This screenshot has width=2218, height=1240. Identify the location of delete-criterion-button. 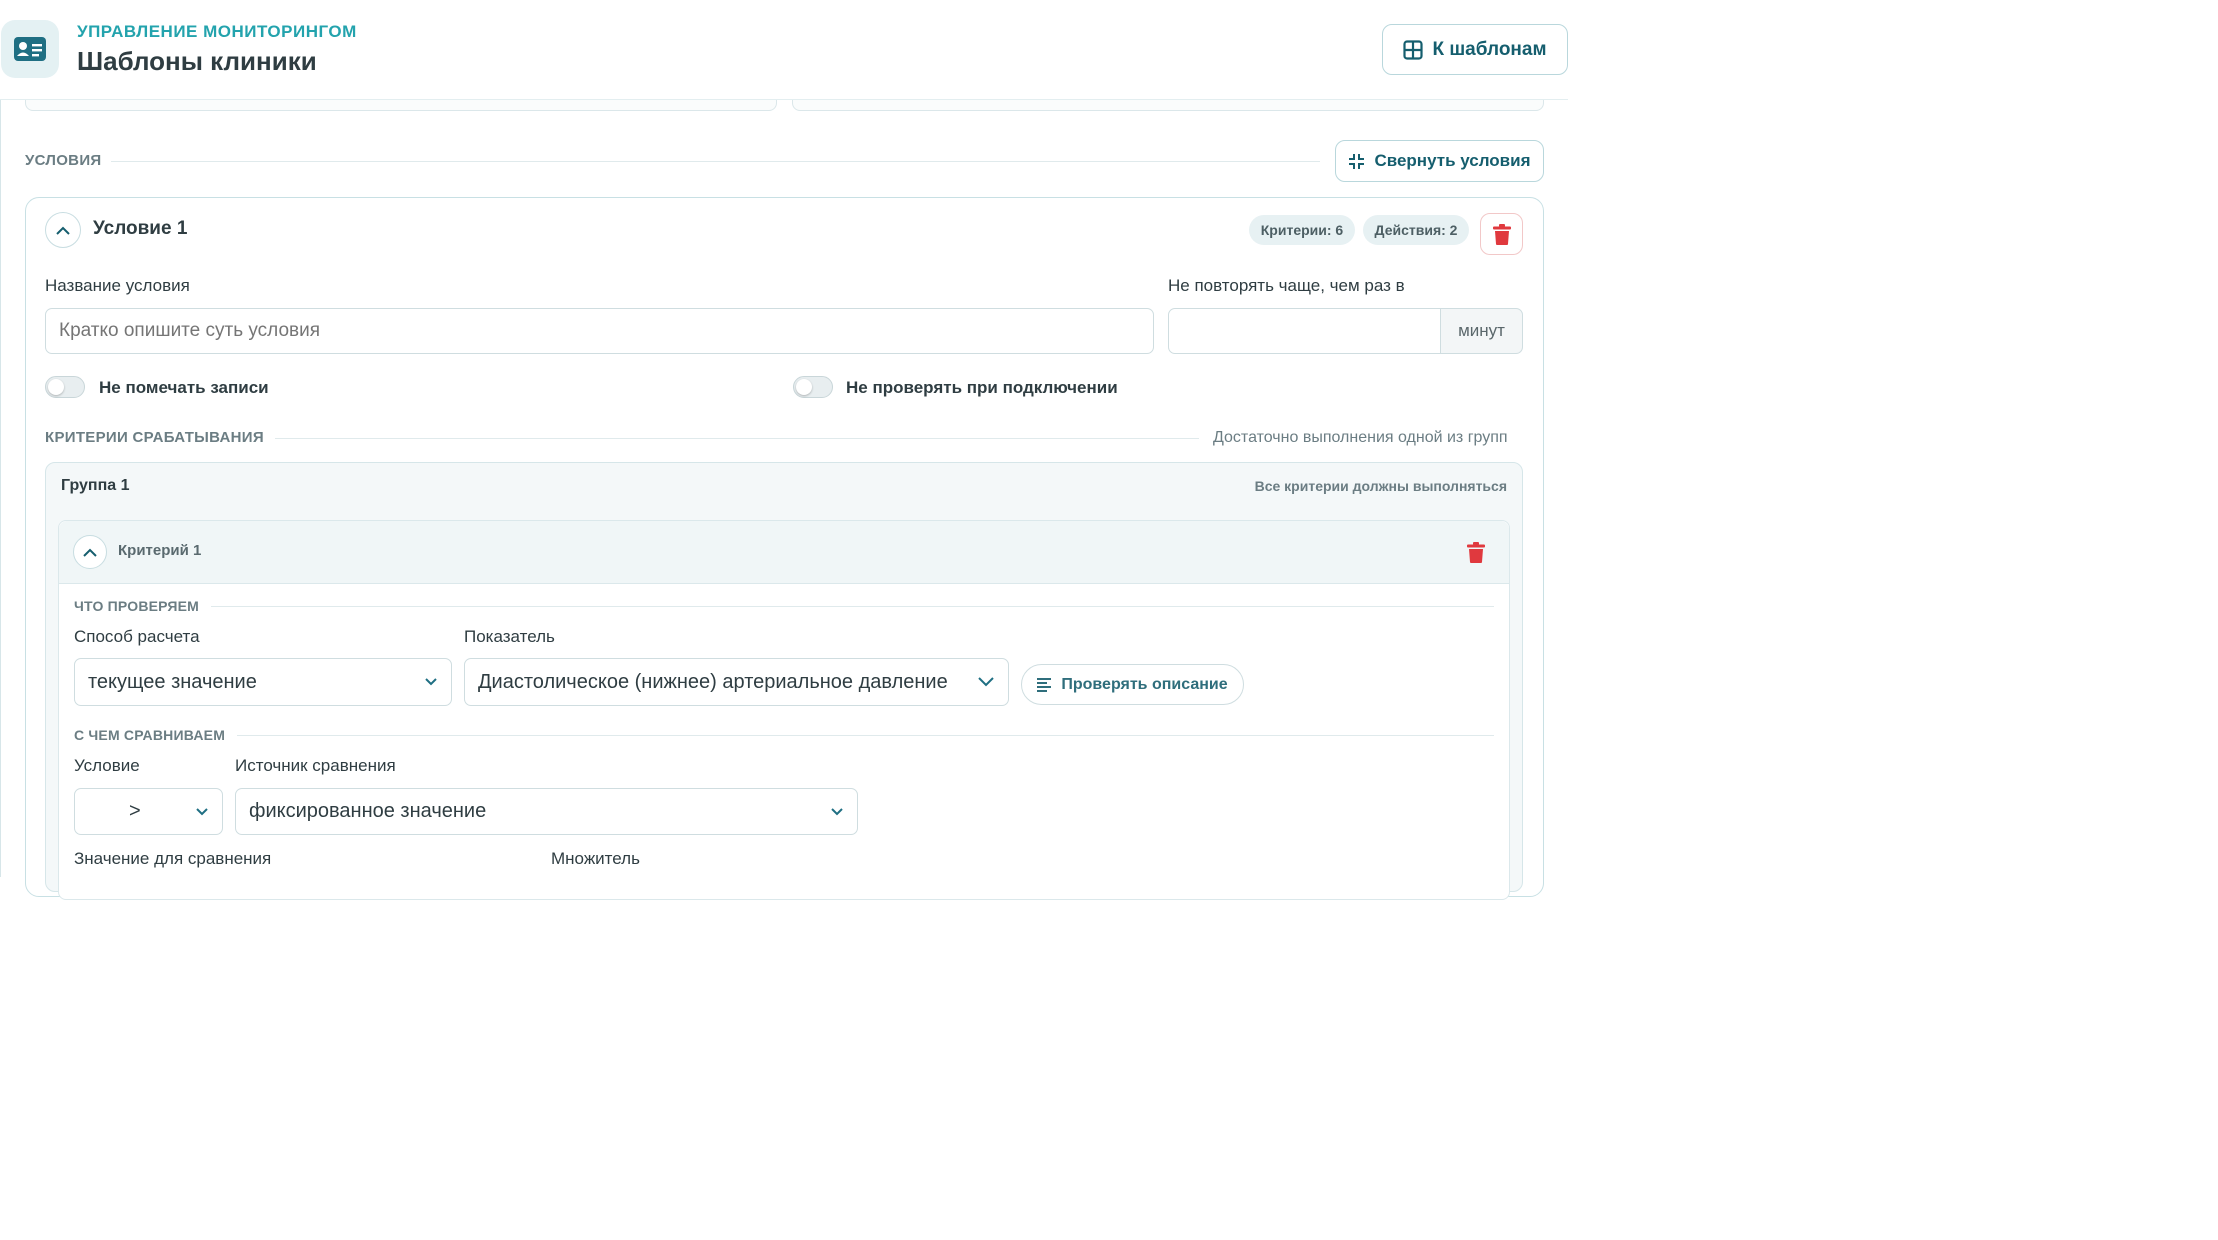
(1476, 552).